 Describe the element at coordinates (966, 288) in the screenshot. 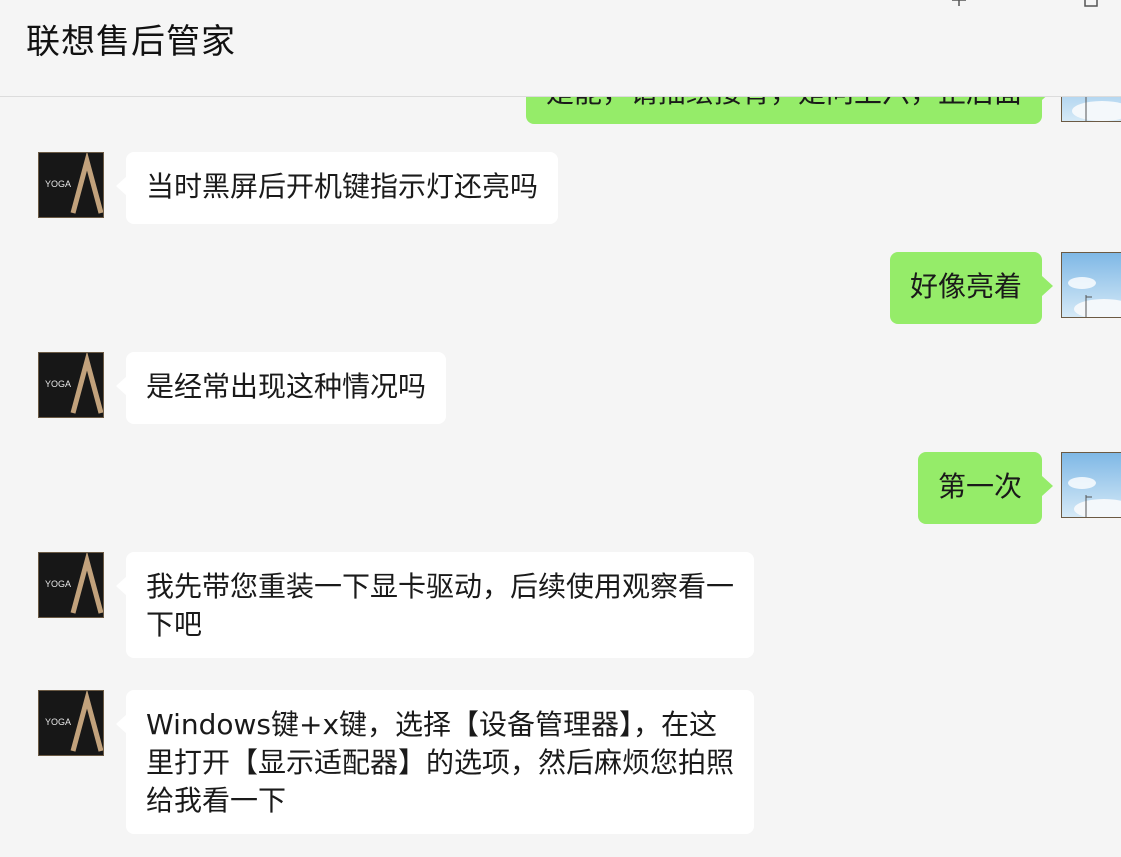

I see `message-bubble: 好像亮着` at that location.